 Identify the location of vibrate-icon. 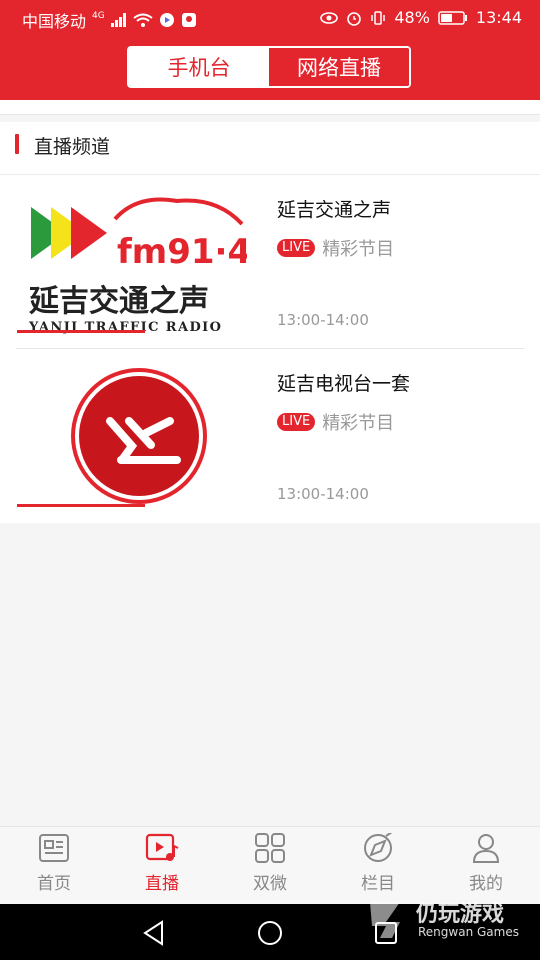
(378, 17).